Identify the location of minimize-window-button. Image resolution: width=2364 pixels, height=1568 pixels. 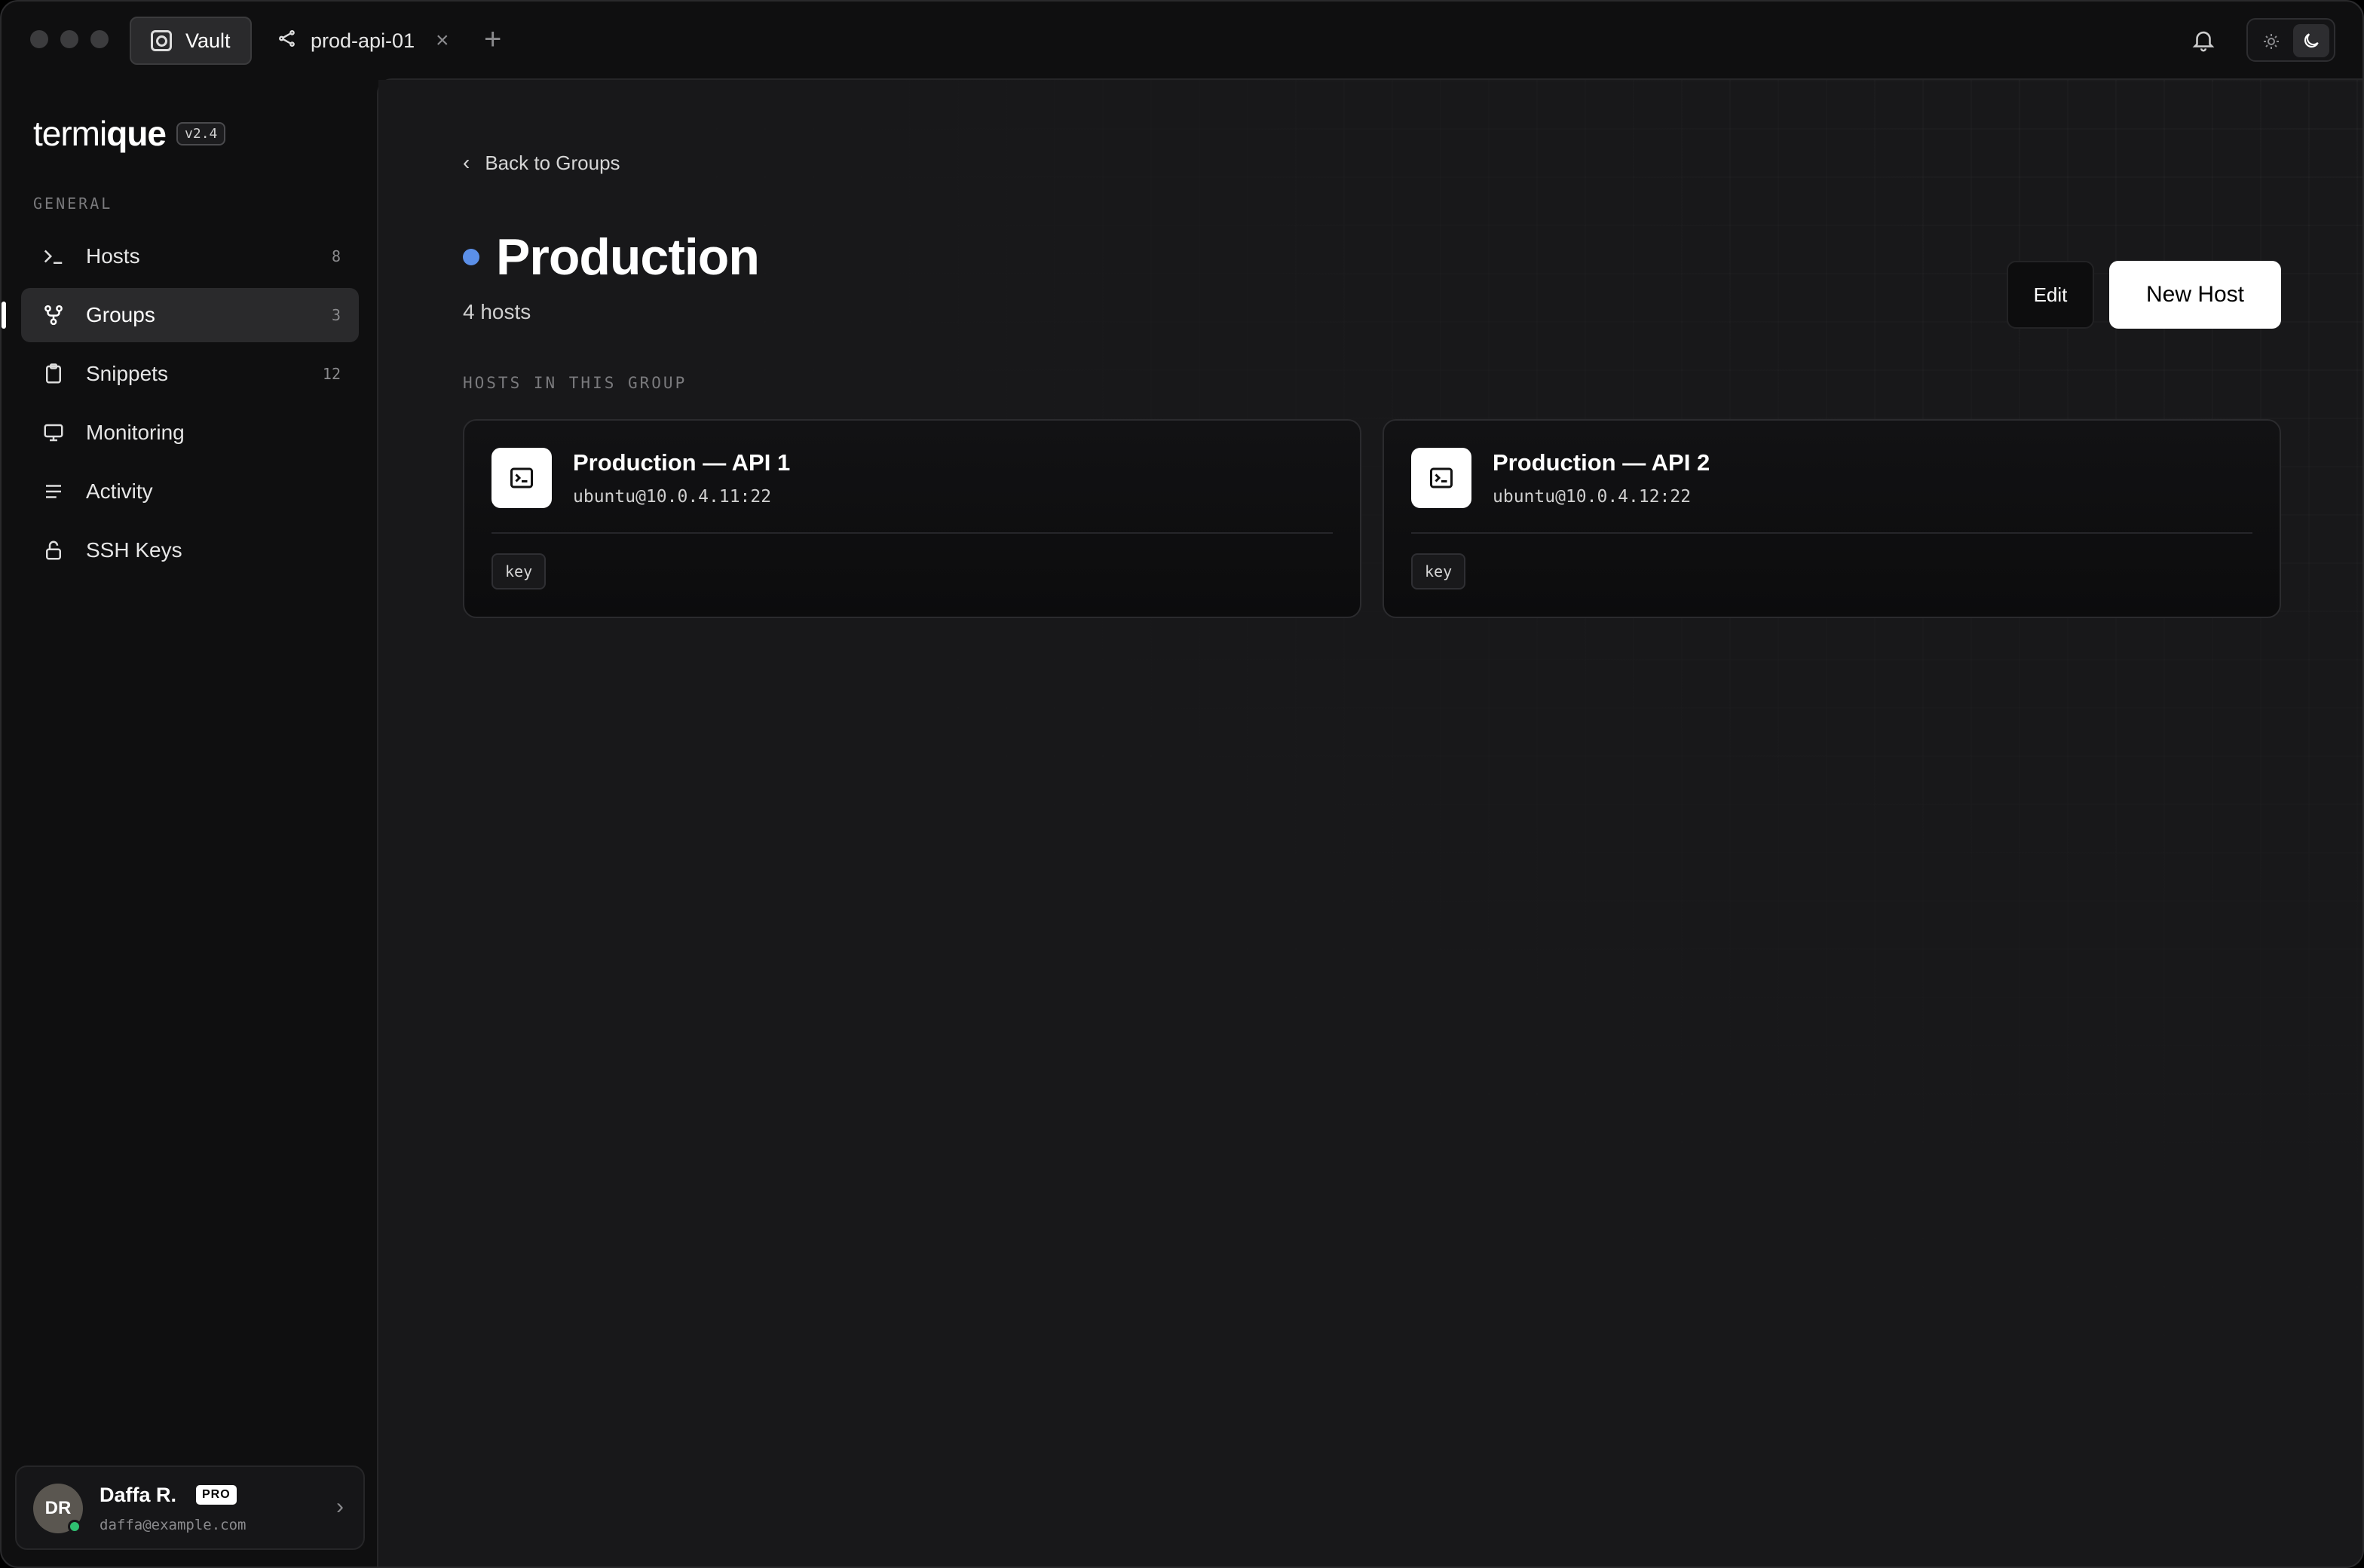
(69, 39).